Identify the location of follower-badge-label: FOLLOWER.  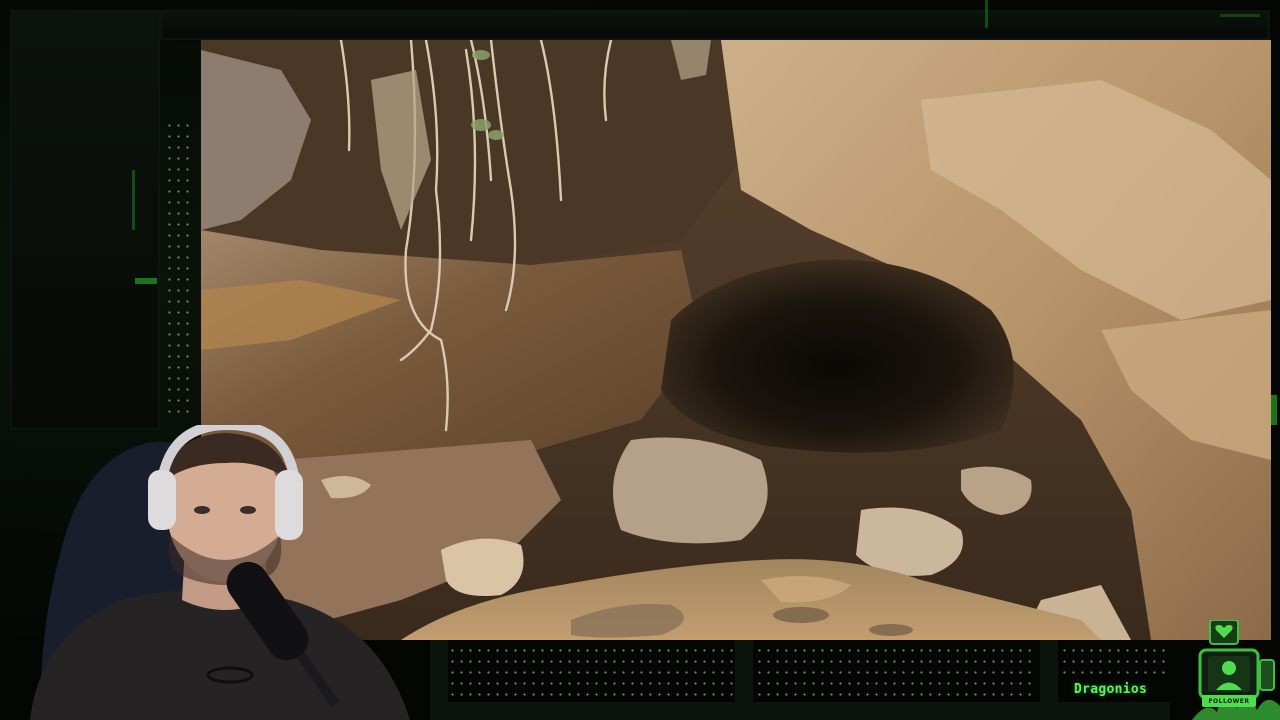
(1229, 701).